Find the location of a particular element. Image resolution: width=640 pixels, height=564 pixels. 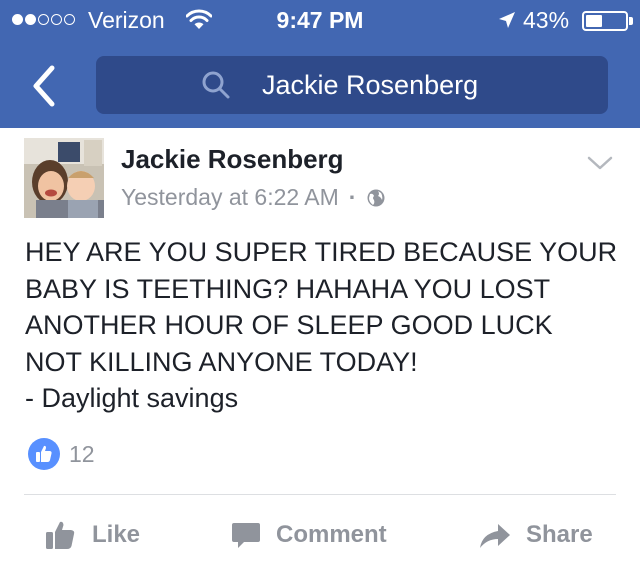

post-line: ANOTHER HOUR OF SLEEP GOOD LUCK is located at coordinates (289, 325).